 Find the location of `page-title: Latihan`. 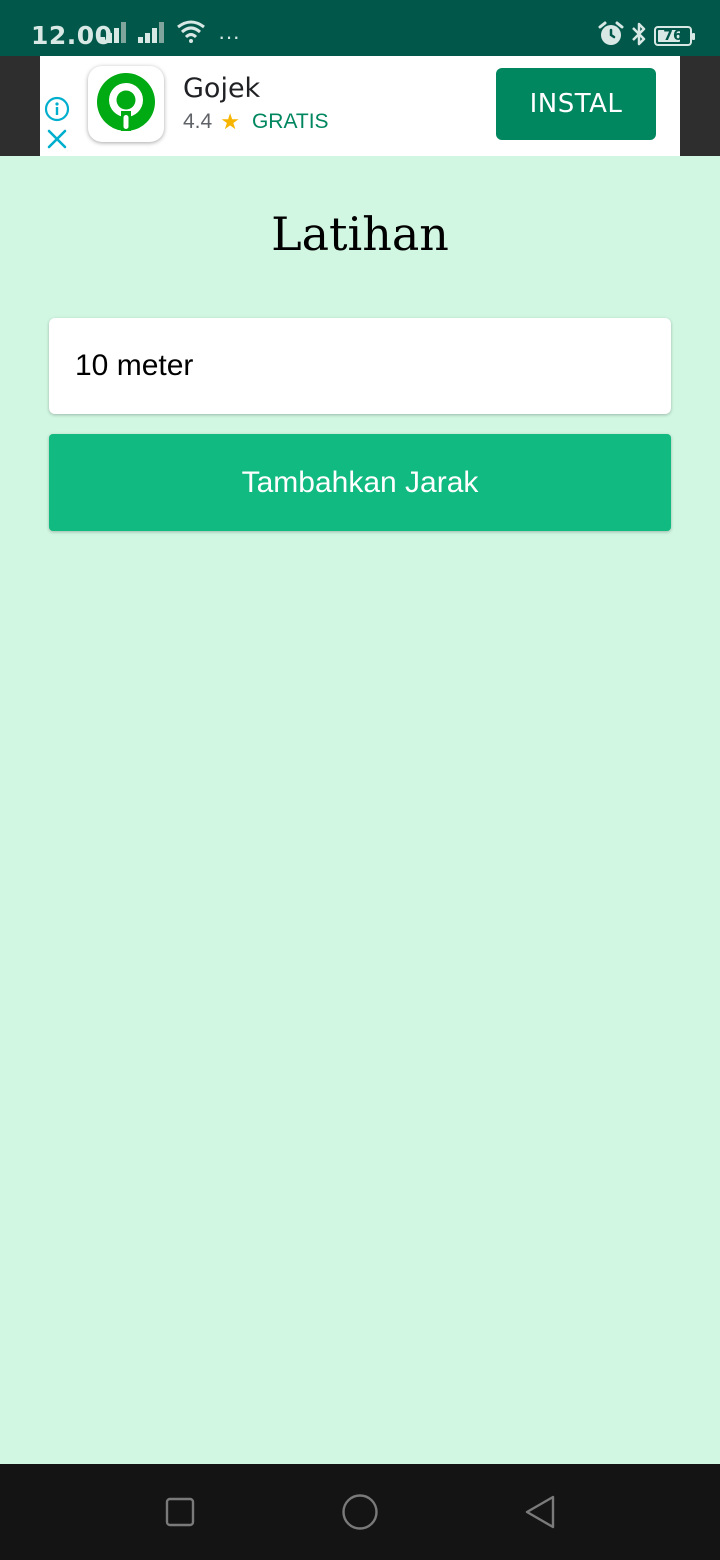

page-title: Latihan is located at coordinates (360, 234).